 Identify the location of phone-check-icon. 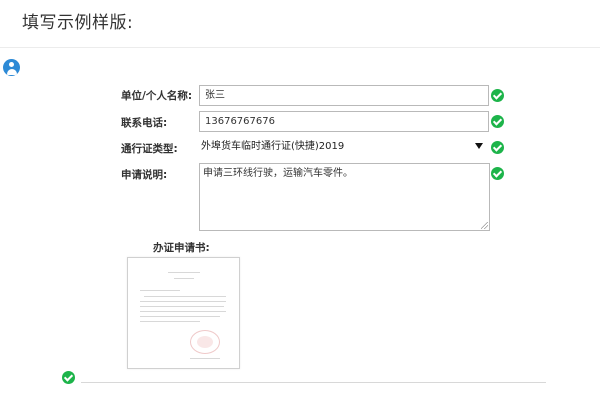
(497, 121).